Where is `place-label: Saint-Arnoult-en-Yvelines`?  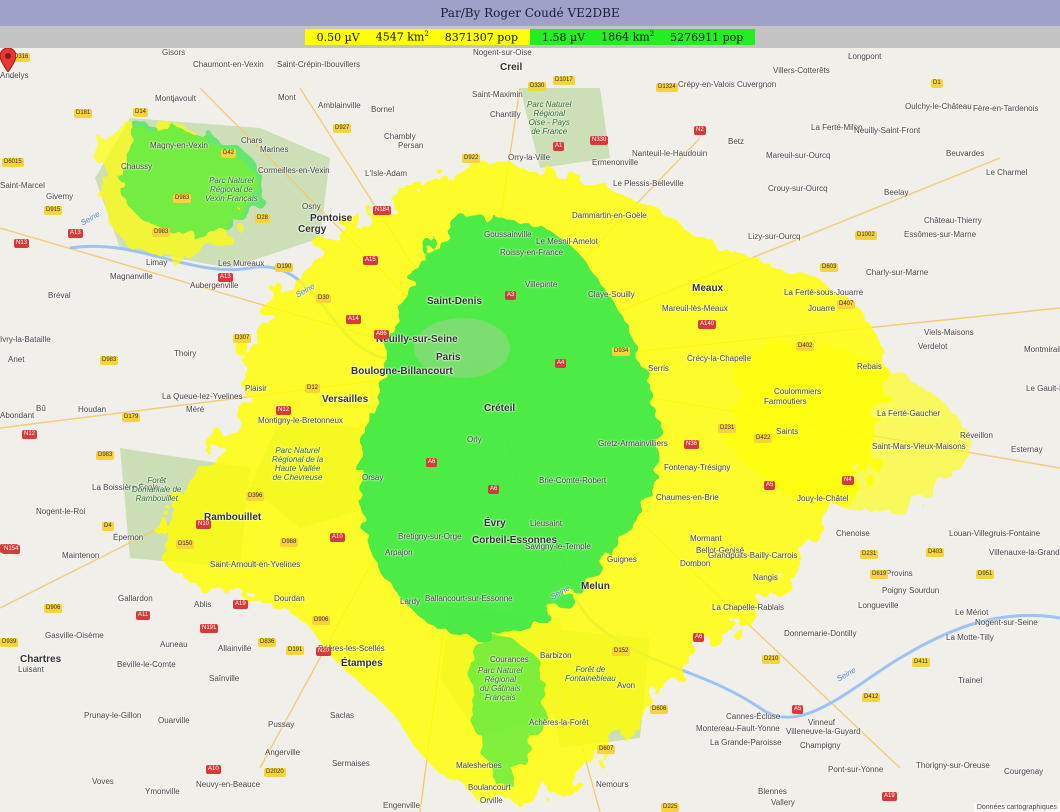
place-label: Saint-Arnoult-en-Yvelines is located at coordinates (255, 564).